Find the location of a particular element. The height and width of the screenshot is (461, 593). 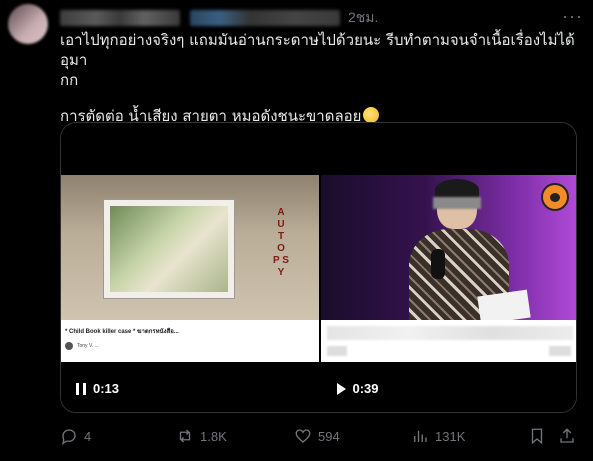

author-handle-redacted is located at coordinates (265, 18).